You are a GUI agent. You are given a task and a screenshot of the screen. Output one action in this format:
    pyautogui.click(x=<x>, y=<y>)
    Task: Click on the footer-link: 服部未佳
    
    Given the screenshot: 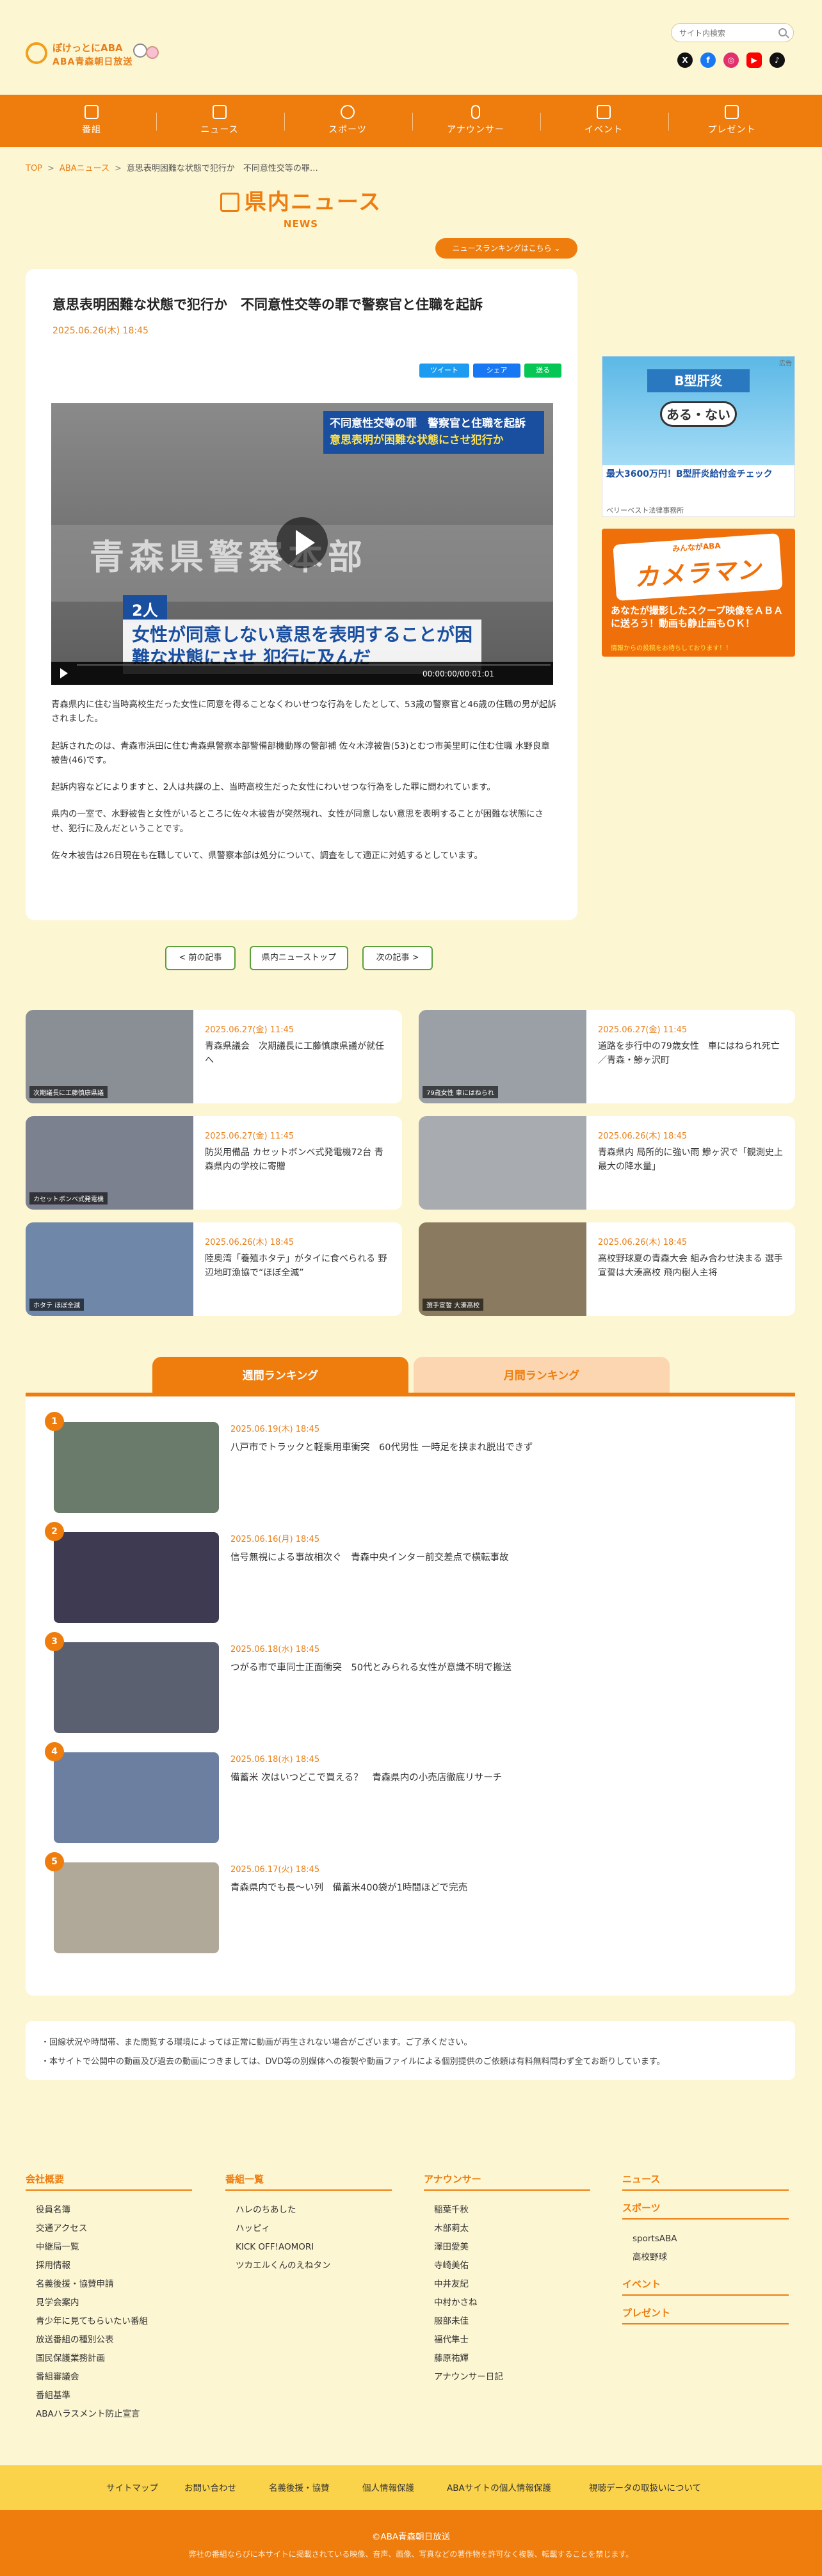 What is the action you would take?
    pyautogui.click(x=507, y=2321)
    